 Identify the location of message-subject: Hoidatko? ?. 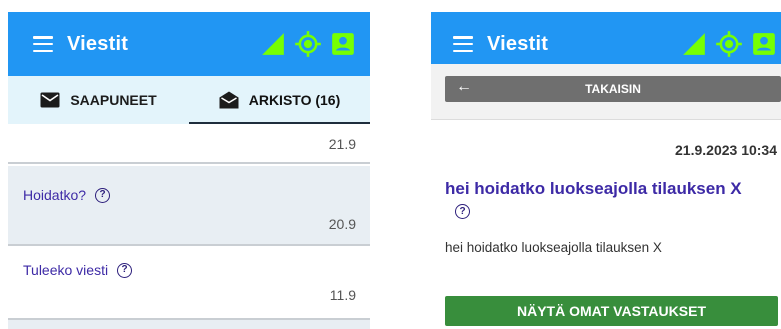
(67, 195).